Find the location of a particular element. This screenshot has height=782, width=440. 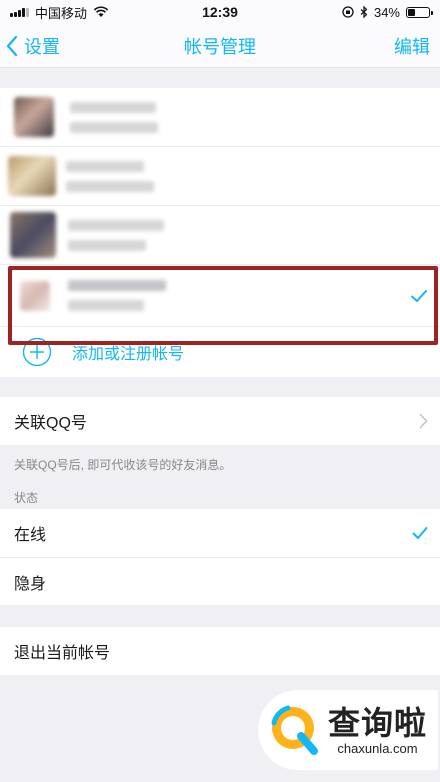

navigation-bar: 设置 帐号管理 编辑 is located at coordinates (220, 46).